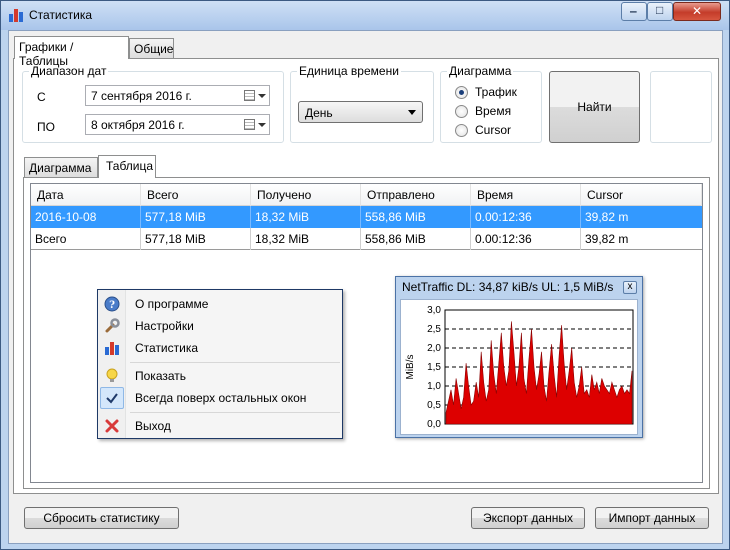 The width and height of the screenshot is (730, 550). What do you see at coordinates (196, 195) in the screenshot?
I see `column-header: Всего` at bounding box center [196, 195].